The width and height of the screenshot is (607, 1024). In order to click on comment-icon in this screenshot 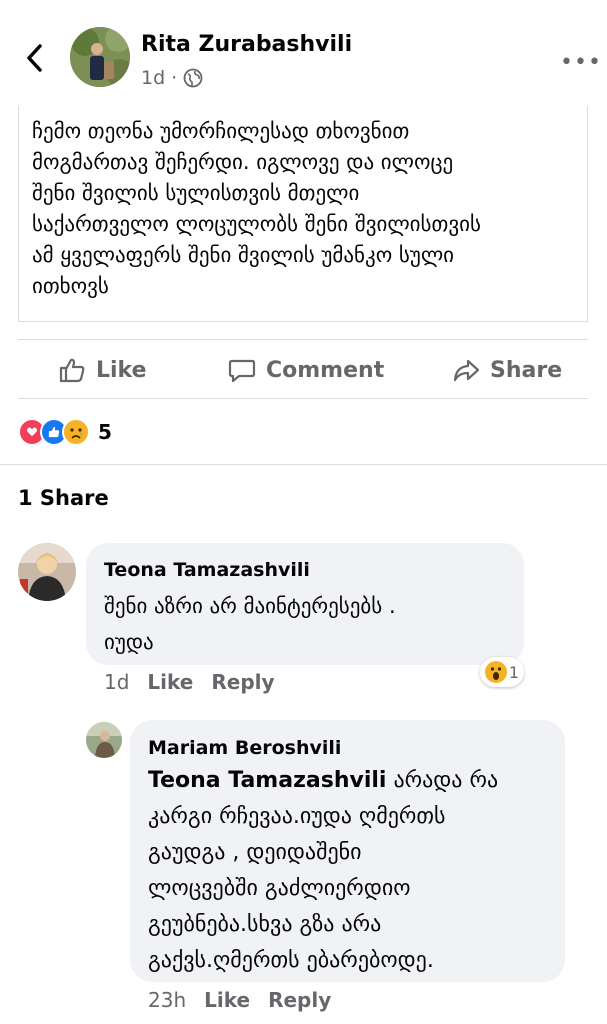, I will do `click(242, 371)`.